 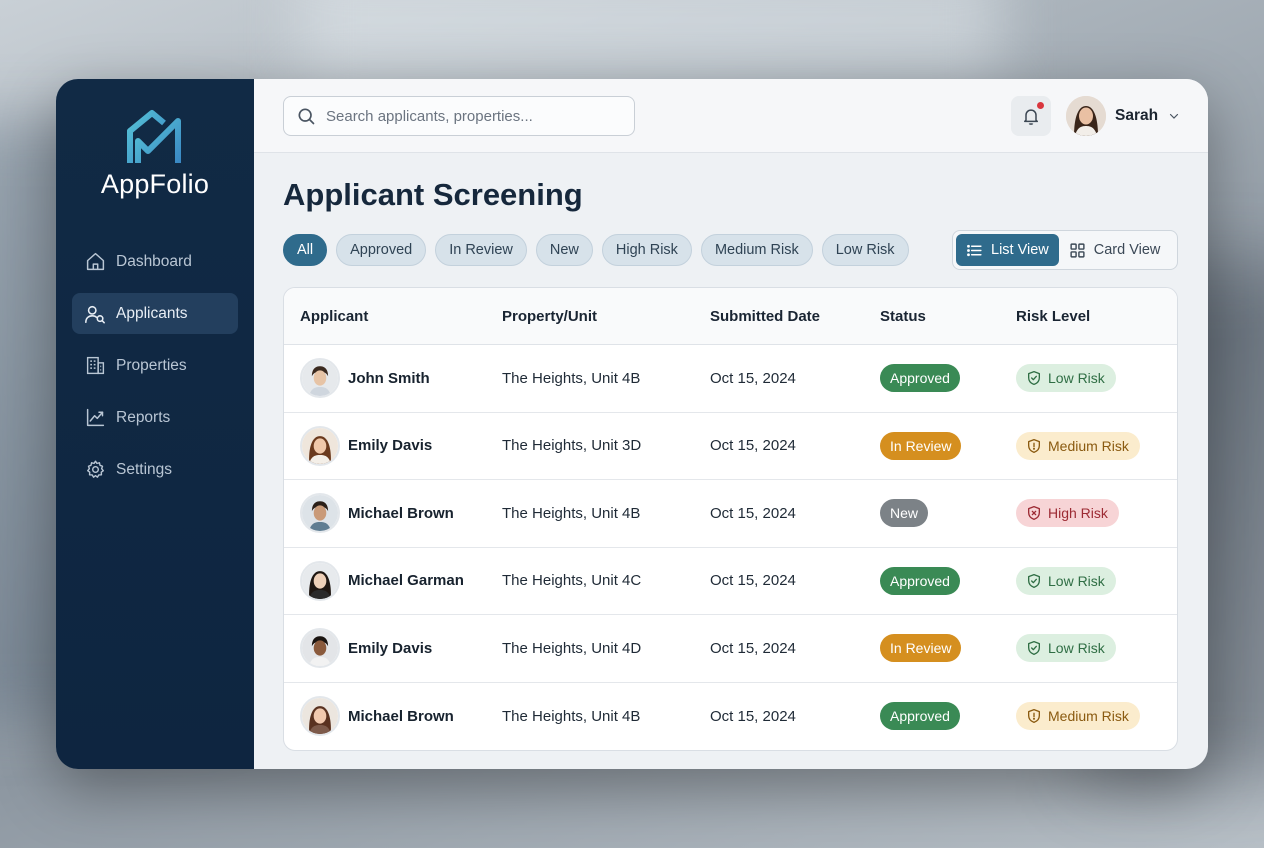 What do you see at coordinates (564, 250) in the screenshot?
I see `filter-chip-new: New` at bounding box center [564, 250].